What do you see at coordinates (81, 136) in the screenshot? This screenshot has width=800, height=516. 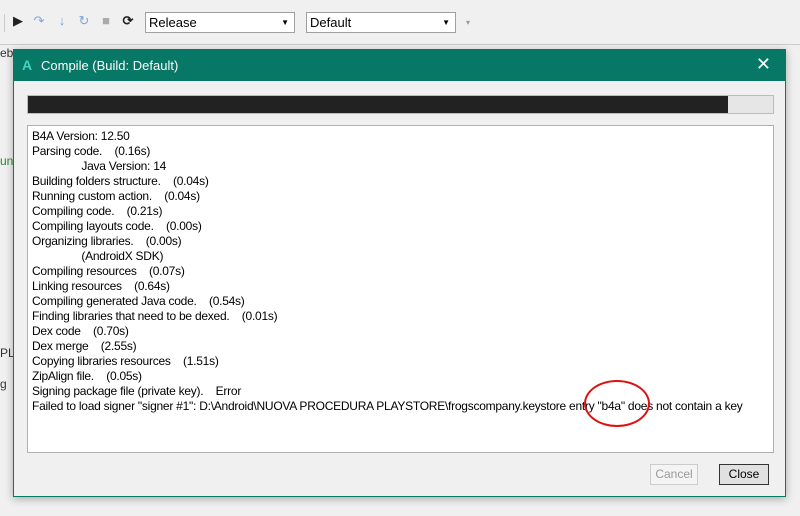 I see `log-line: B4A Version: 12.50` at bounding box center [81, 136].